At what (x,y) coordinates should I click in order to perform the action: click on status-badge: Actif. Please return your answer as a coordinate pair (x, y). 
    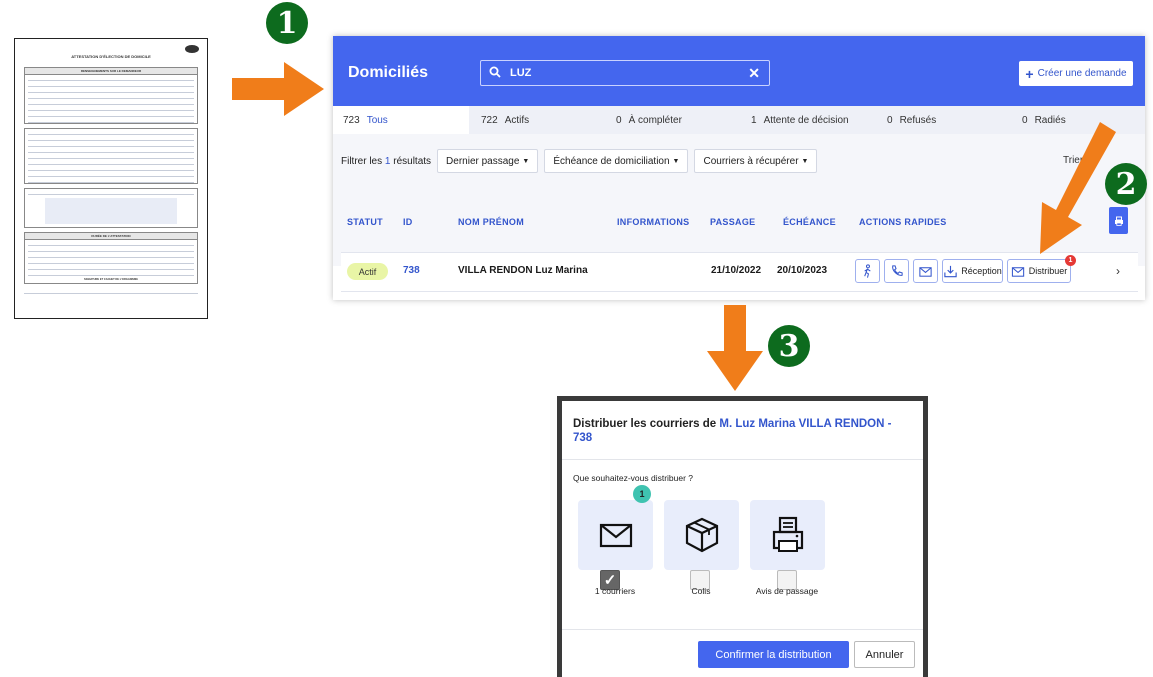
    Looking at the image, I should click on (367, 271).